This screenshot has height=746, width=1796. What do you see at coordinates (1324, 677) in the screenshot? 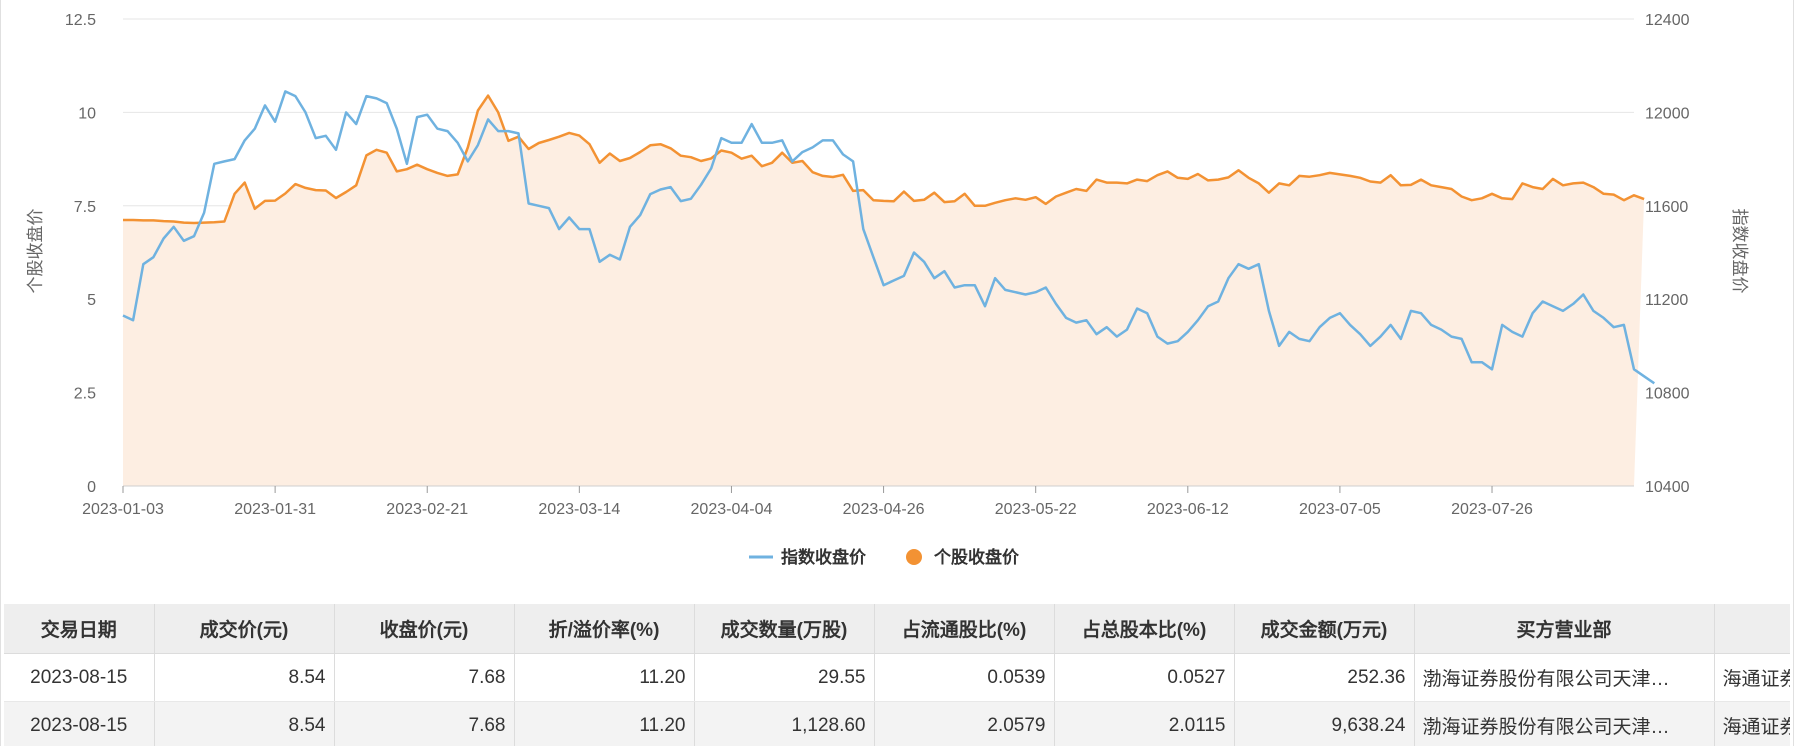
I see `cell-amount: 252.36` at bounding box center [1324, 677].